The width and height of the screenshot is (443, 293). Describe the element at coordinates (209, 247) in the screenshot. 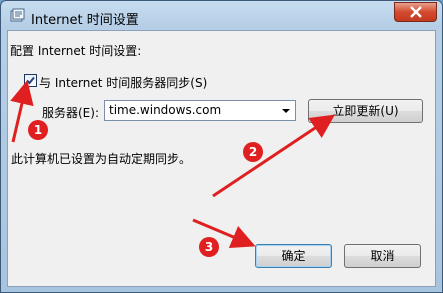

I see `annotation-marker-3: 3` at that location.